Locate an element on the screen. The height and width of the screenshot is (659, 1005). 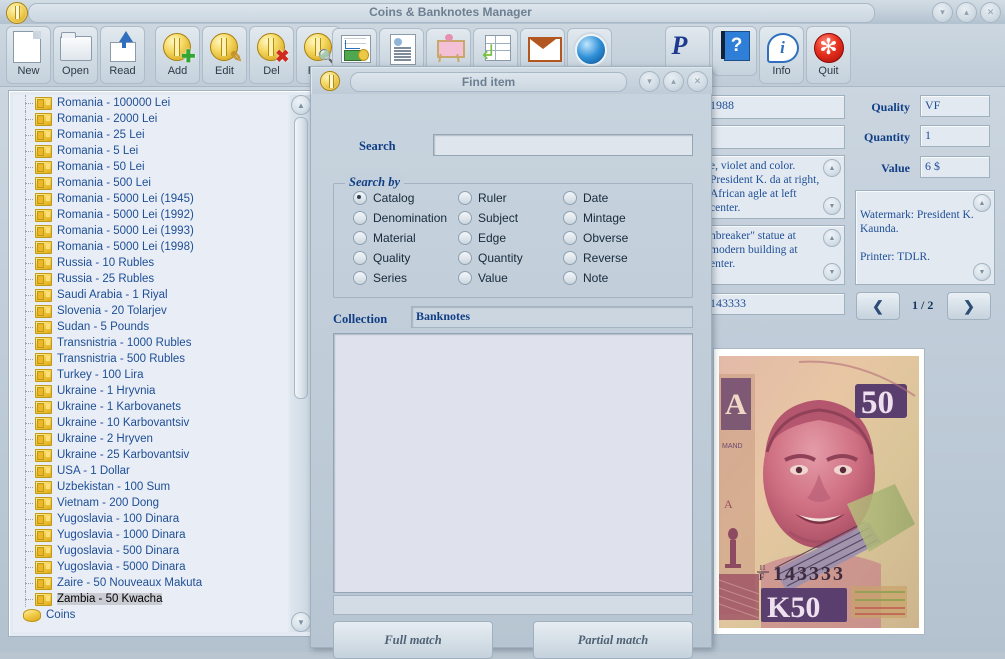
read-button: Read is located at coordinates (122, 55).